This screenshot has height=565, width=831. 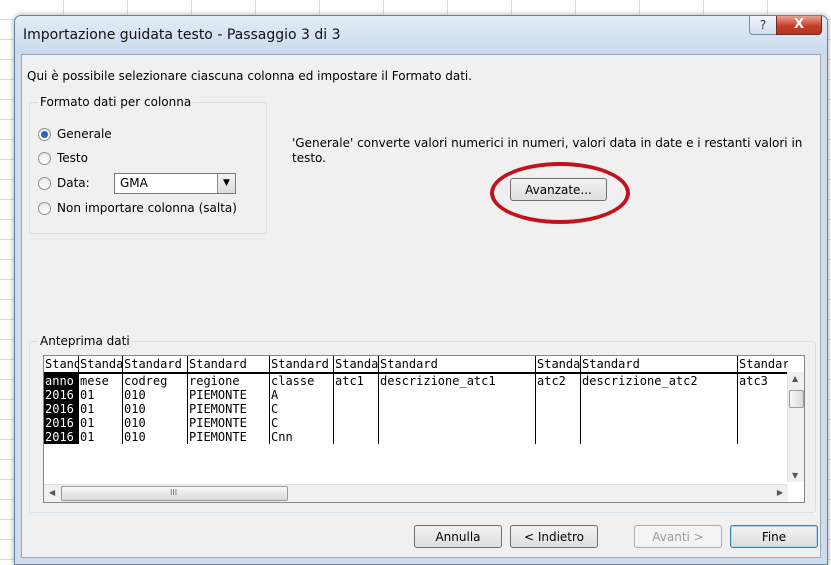 What do you see at coordinates (52, 492) in the screenshot?
I see `scroll-left-icon: ◀` at bounding box center [52, 492].